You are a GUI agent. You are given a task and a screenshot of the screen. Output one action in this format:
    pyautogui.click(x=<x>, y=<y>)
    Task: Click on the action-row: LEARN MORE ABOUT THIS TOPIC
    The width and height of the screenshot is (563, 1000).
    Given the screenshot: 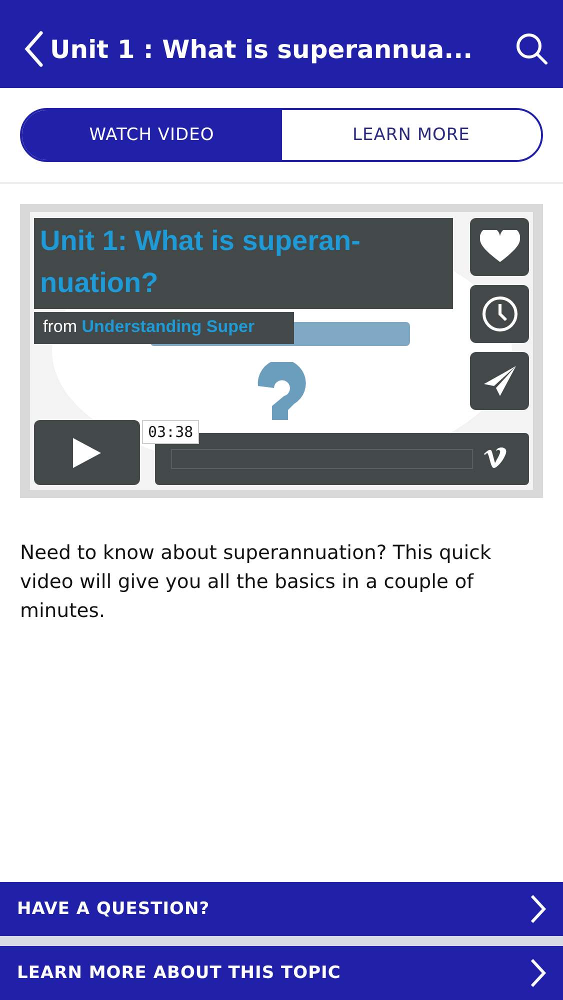 What is the action you would take?
    pyautogui.click(x=281, y=973)
    